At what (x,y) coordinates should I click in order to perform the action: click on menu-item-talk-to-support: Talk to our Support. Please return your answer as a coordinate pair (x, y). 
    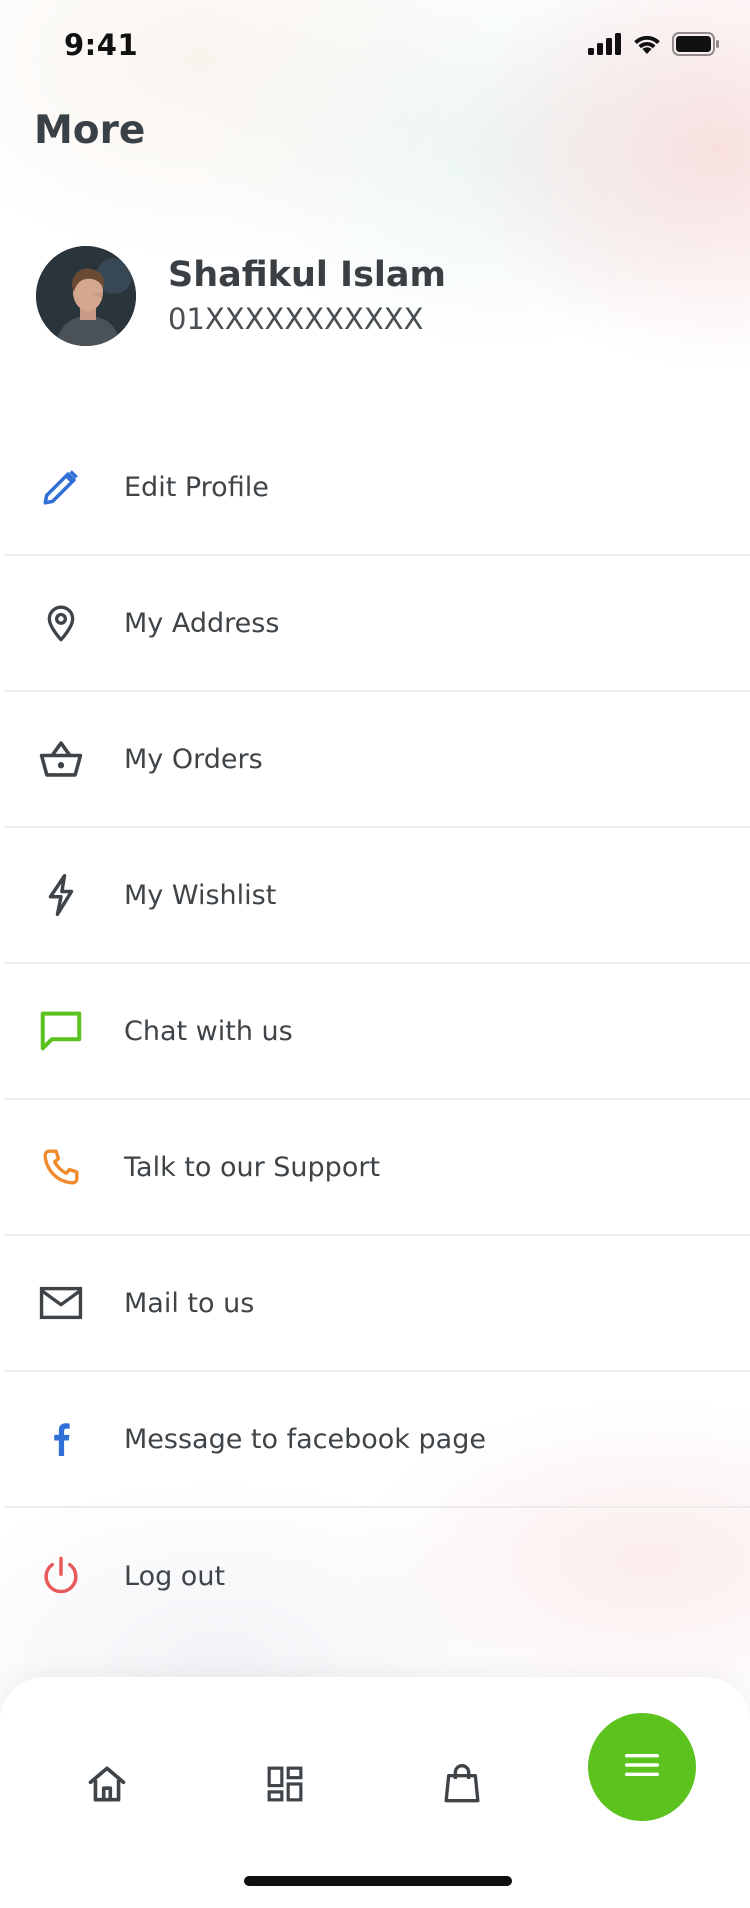
    Looking at the image, I should click on (377, 1168).